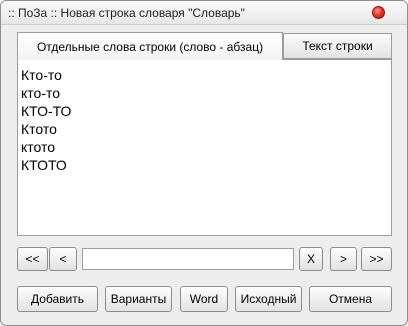 This screenshot has width=408, height=326. What do you see at coordinates (44, 165) in the screenshot?
I see `list-item: КТОТО` at bounding box center [44, 165].